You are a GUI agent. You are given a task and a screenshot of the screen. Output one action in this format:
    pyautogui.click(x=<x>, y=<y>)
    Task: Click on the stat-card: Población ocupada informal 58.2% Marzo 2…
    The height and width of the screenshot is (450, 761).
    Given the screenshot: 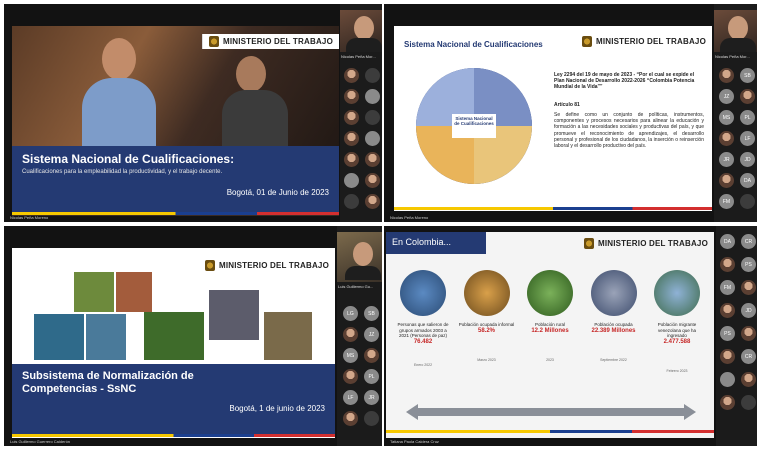 What is the action you would take?
    pyautogui.click(x=487, y=321)
    